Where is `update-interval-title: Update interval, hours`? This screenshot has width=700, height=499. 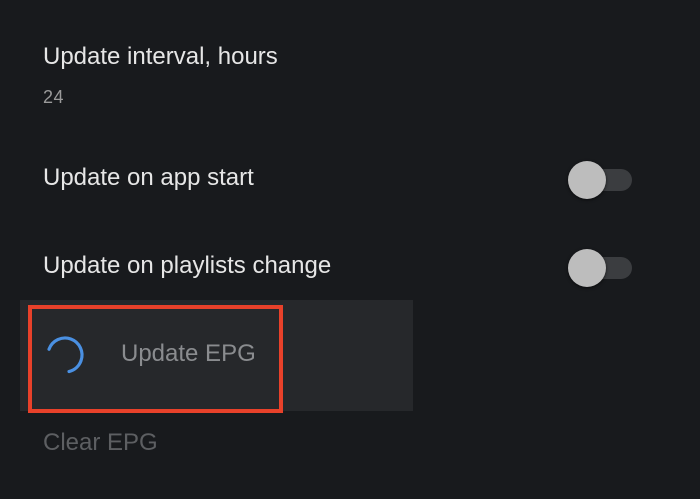 update-interval-title: Update interval, hours is located at coordinates (160, 56).